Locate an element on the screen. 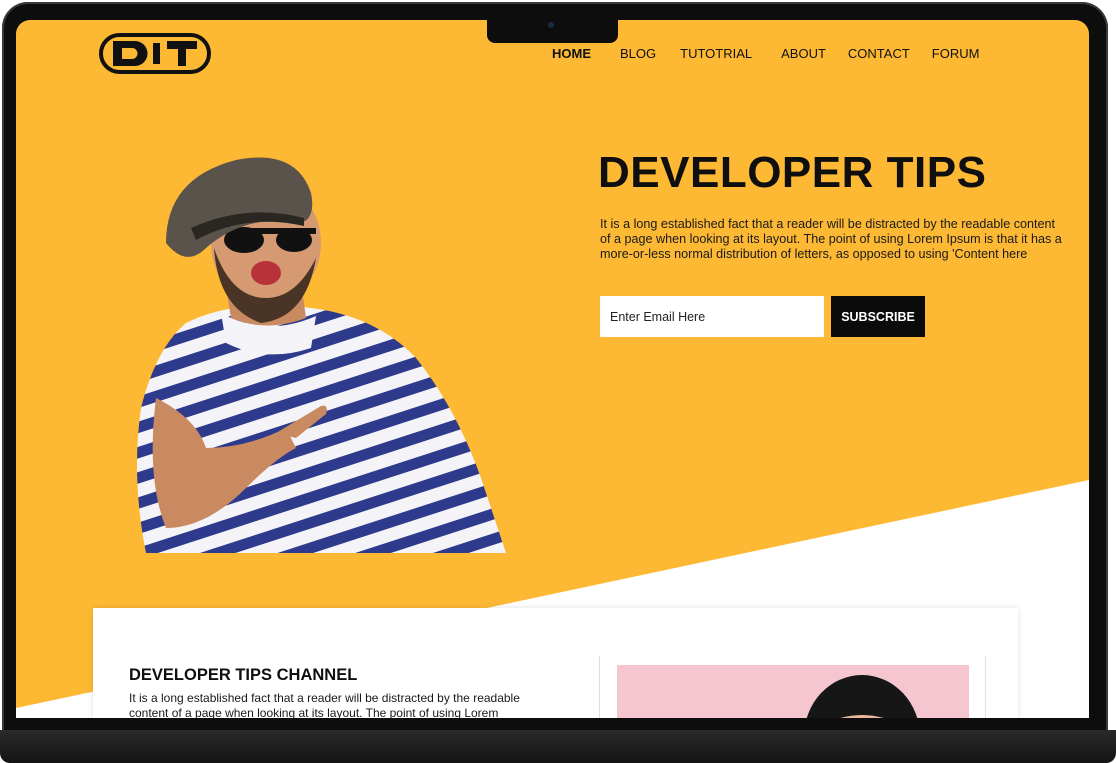 This screenshot has width=1116, height=763. nav-forum: FORUM is located at coordinates (956, 53).